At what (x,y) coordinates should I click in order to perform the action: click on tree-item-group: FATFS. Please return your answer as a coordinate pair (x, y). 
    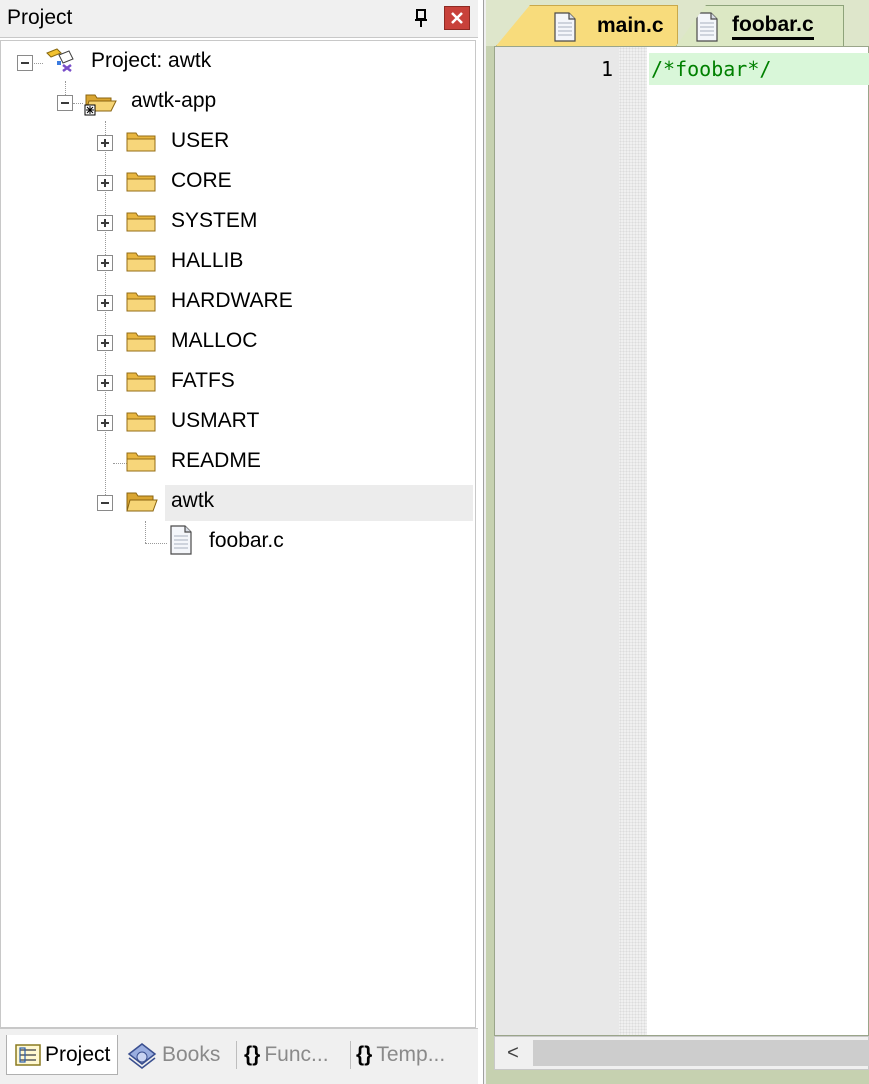
    Looking at the image, I should click on (203, 381).